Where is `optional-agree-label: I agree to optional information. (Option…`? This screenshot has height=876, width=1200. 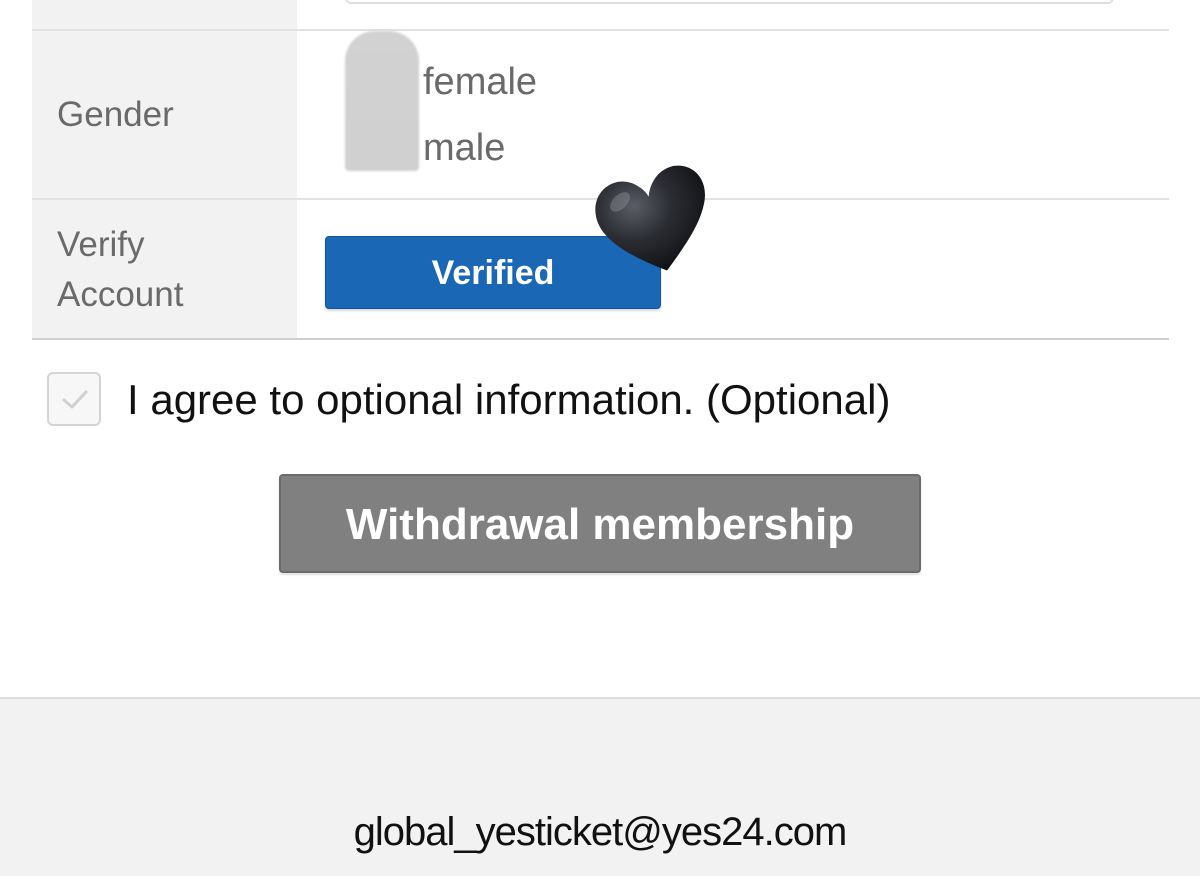
optional-agree-label: I agree to optional information. (Option… is located at coordinates (509, 399).